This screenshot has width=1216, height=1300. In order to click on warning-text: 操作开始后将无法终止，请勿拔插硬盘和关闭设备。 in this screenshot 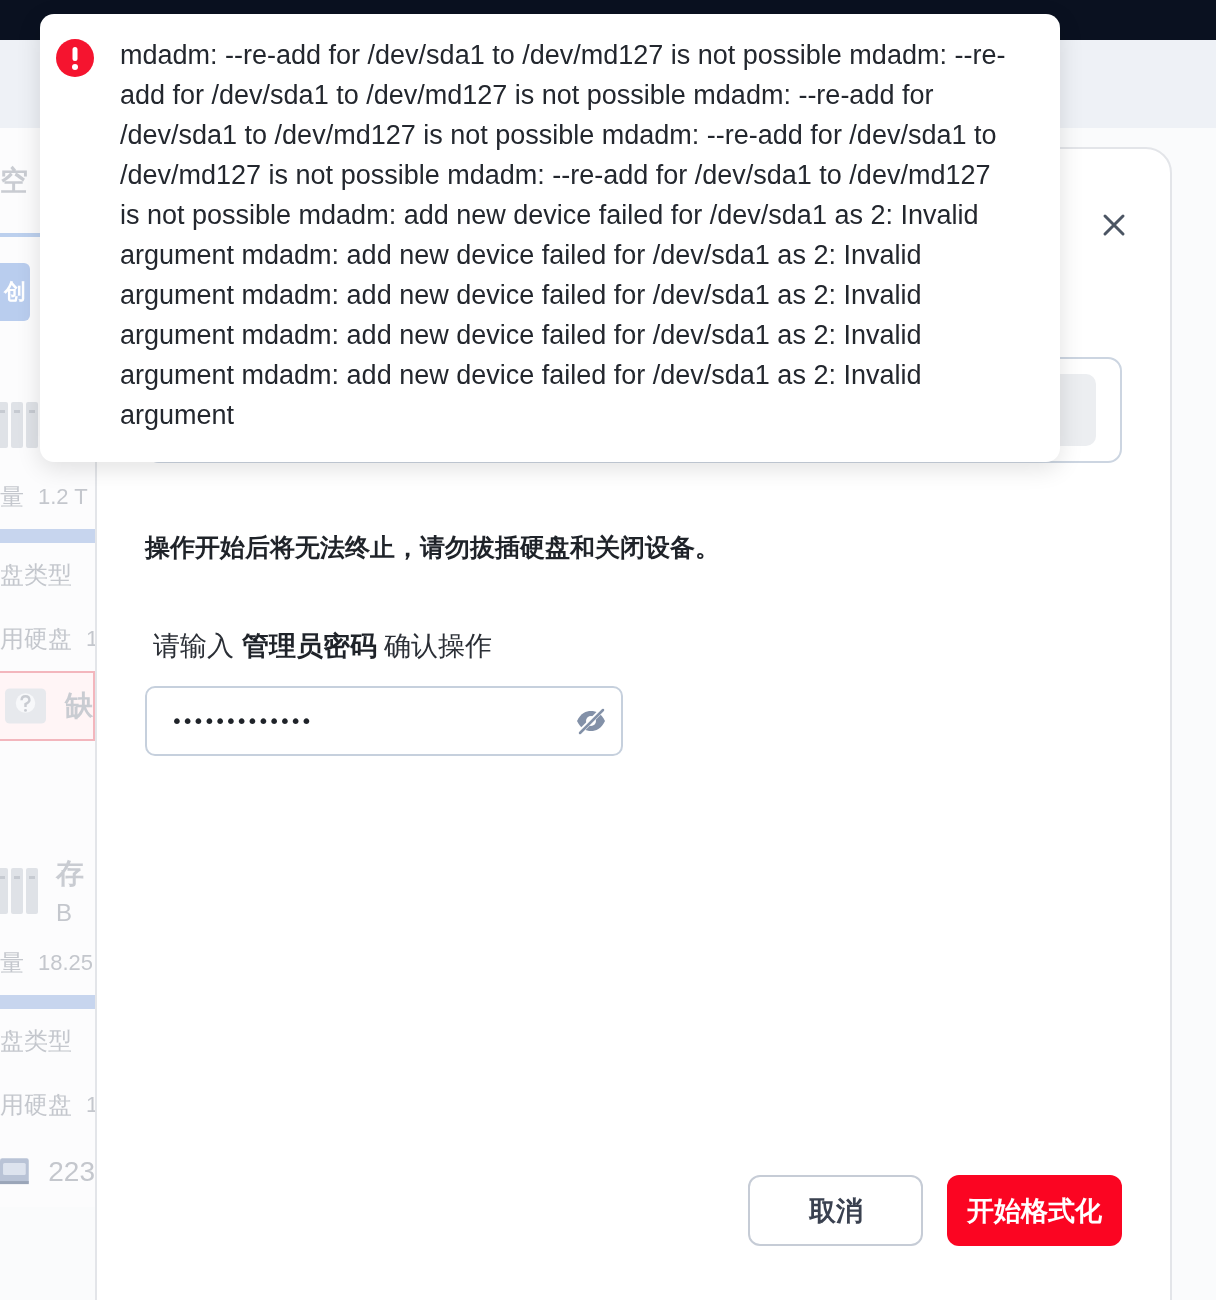, I will do `click(433, 547)`.